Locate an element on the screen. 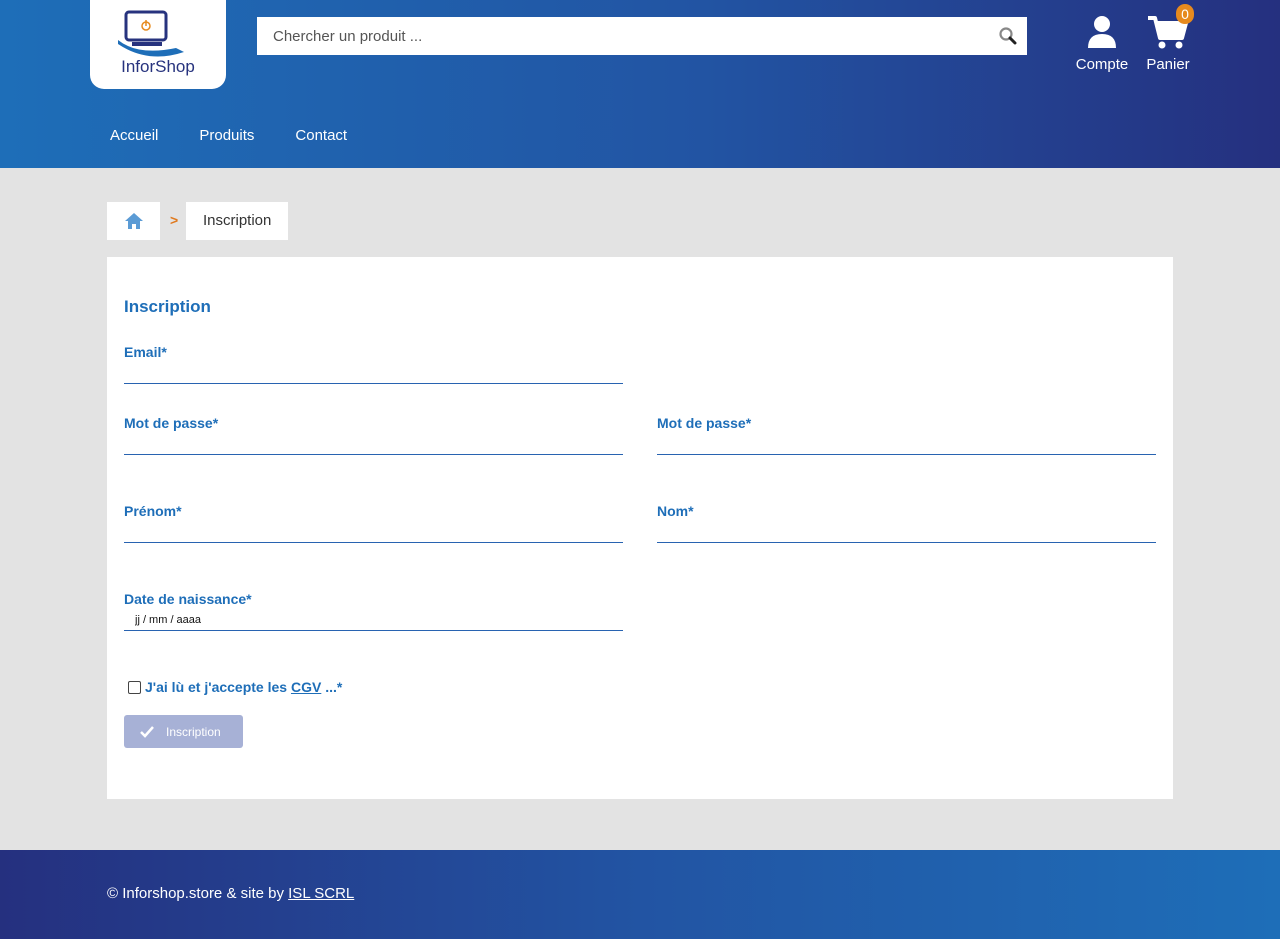 This screenshot has height=939, width=1280. password-field-group: Mot de passe* is located at coordinates (373, 435).